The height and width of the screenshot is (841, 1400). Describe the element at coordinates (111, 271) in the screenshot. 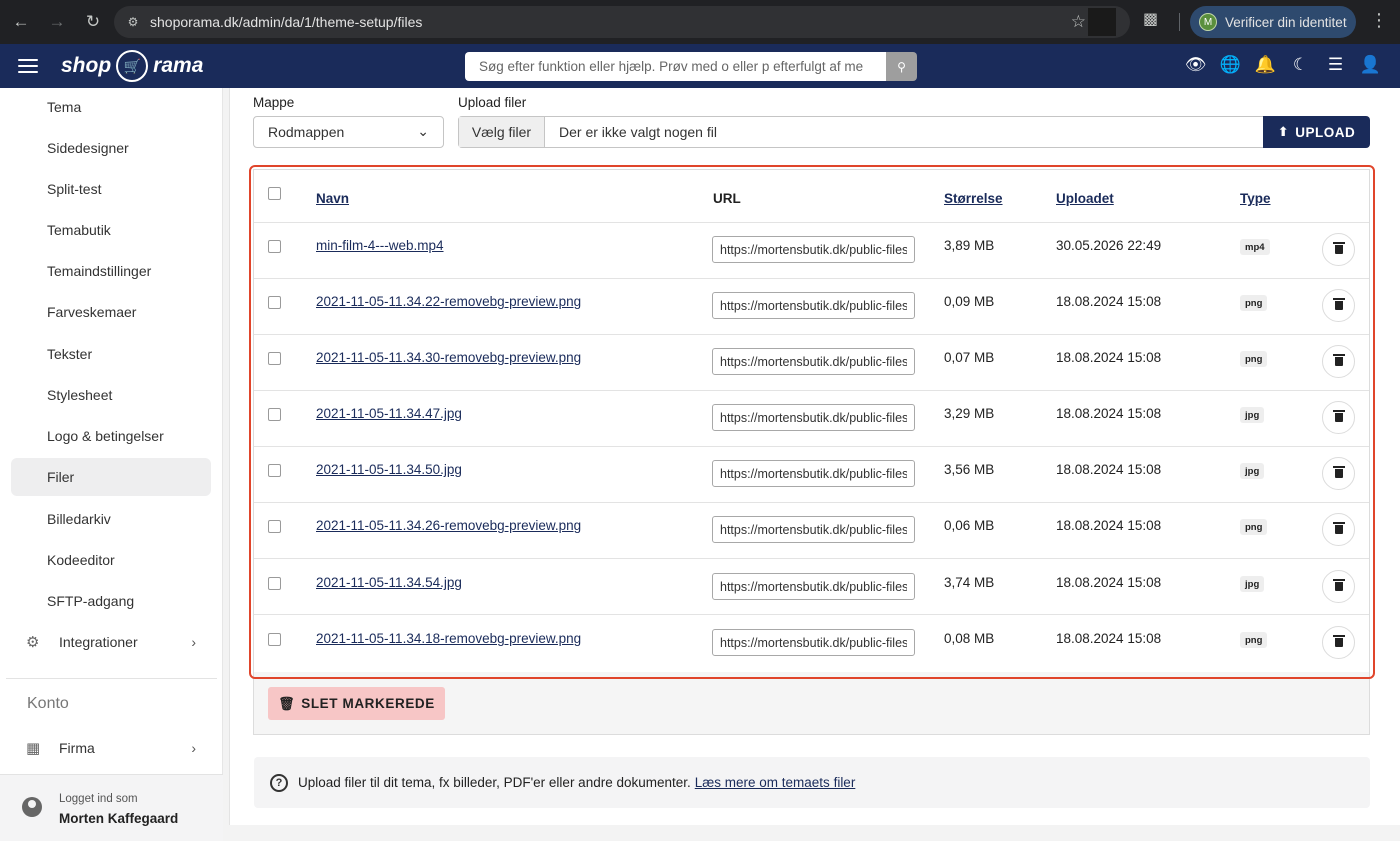

I see `sidebar-item-temaindstillinger: Temaindstillinger` at that location.